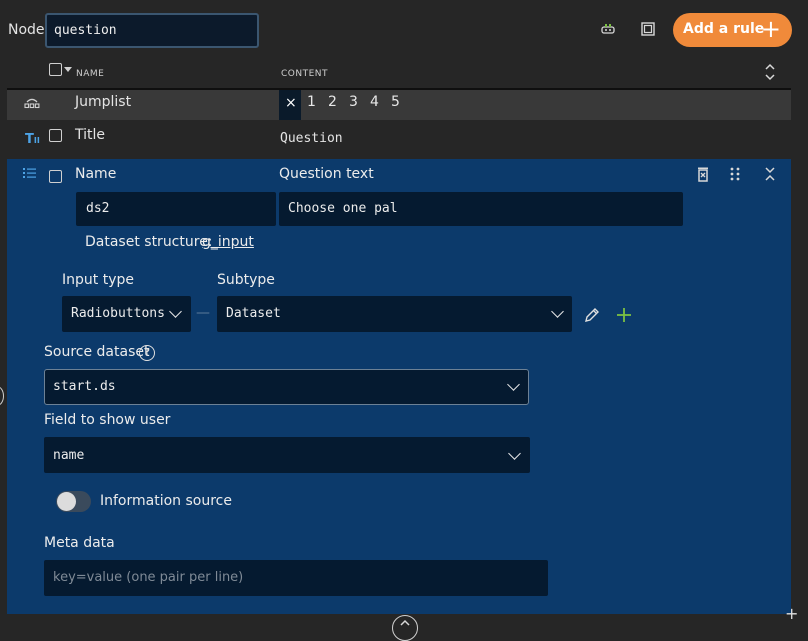 The width and height of the screenshot is (808, 641). What do you see at coordinates (228, 242) in the screenshot?
I see `dataset-structure-link: g_input` at bounding box center [228, 242].